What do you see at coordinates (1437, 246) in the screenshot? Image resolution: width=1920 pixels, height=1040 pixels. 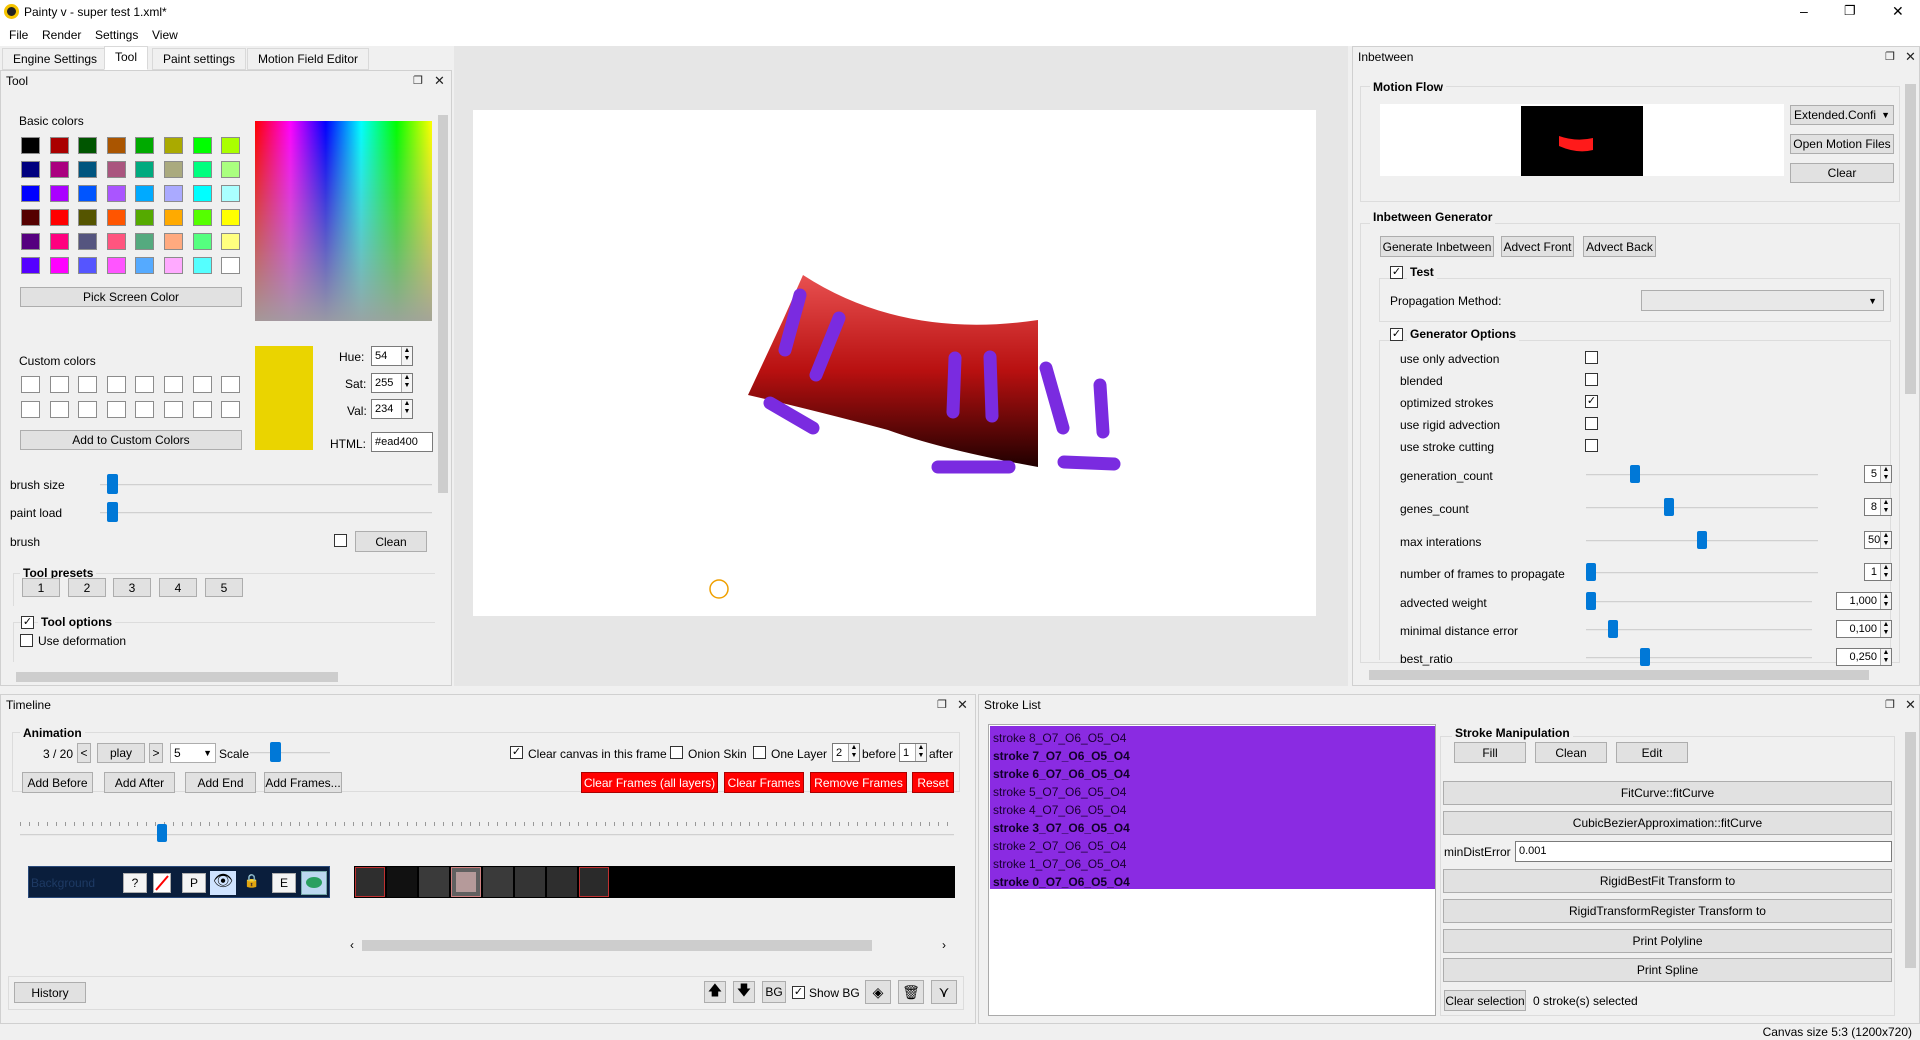 I see `generate-inbetween-button: Generate Inbetween` at bounding box center [1437, 246].